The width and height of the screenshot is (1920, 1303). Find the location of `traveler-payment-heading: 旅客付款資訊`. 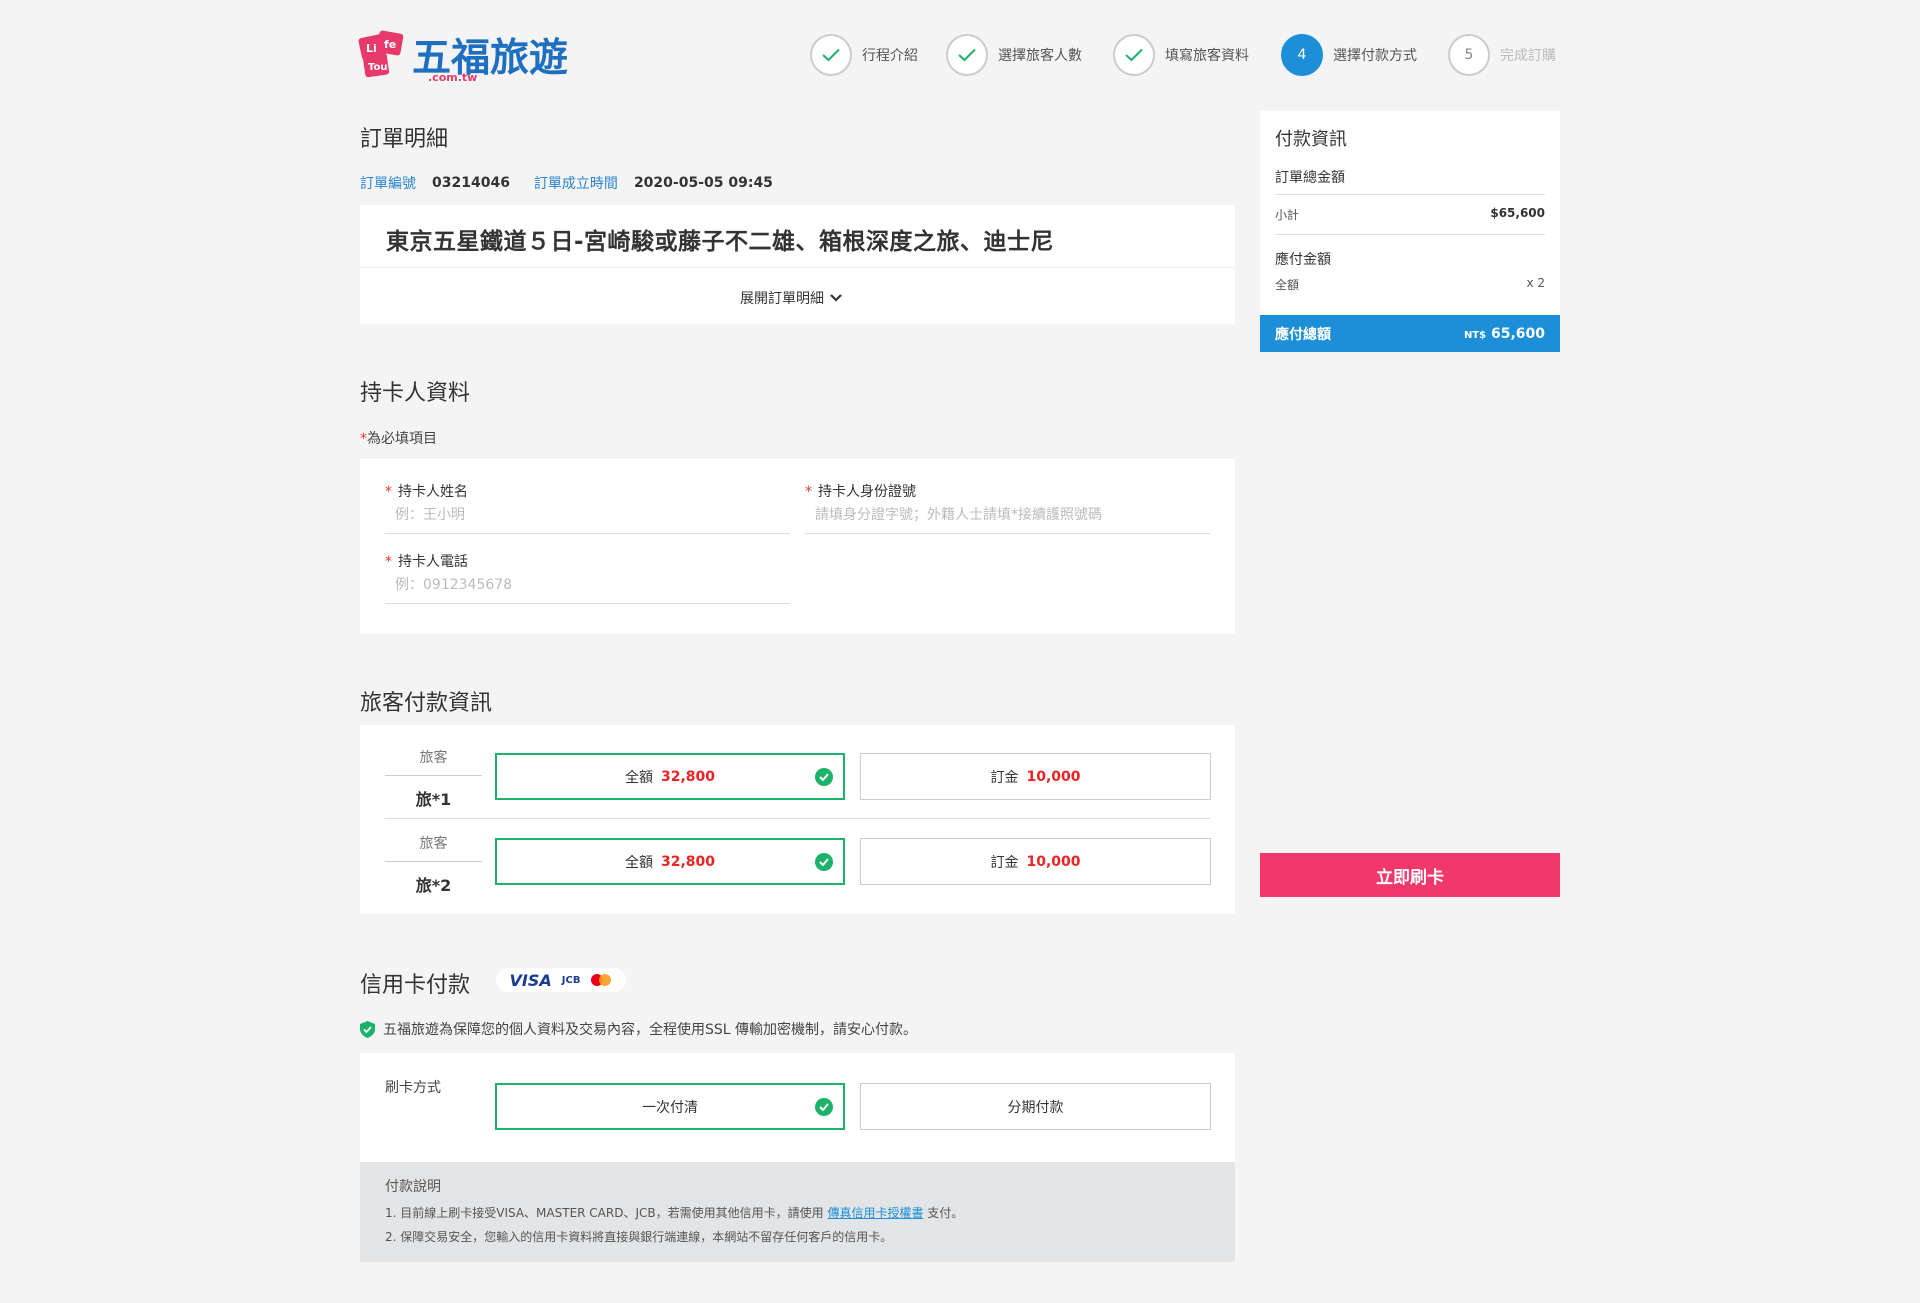

traveler-payment-heading: 旅客付款資訊 is located at coordinates (426, 703).